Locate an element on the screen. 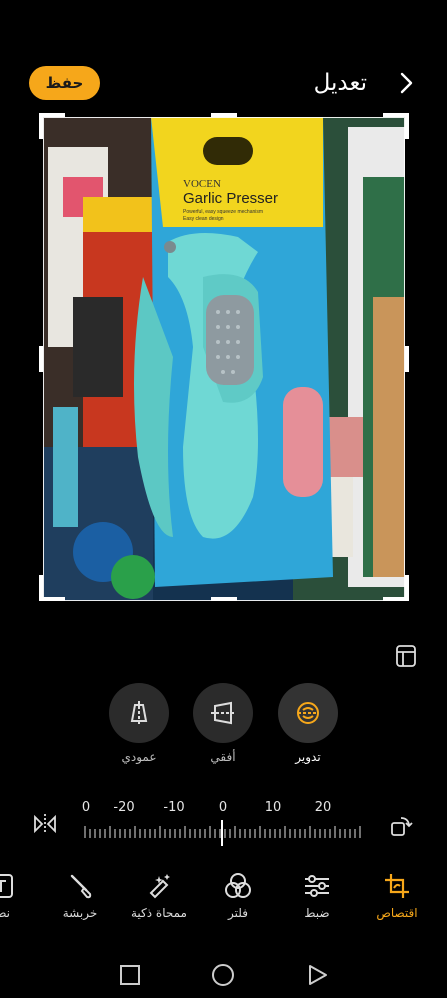 The width and height of the screenshot is (447, 998). toolbar-filter-label: فلتر is located at coordinates (238, 913).